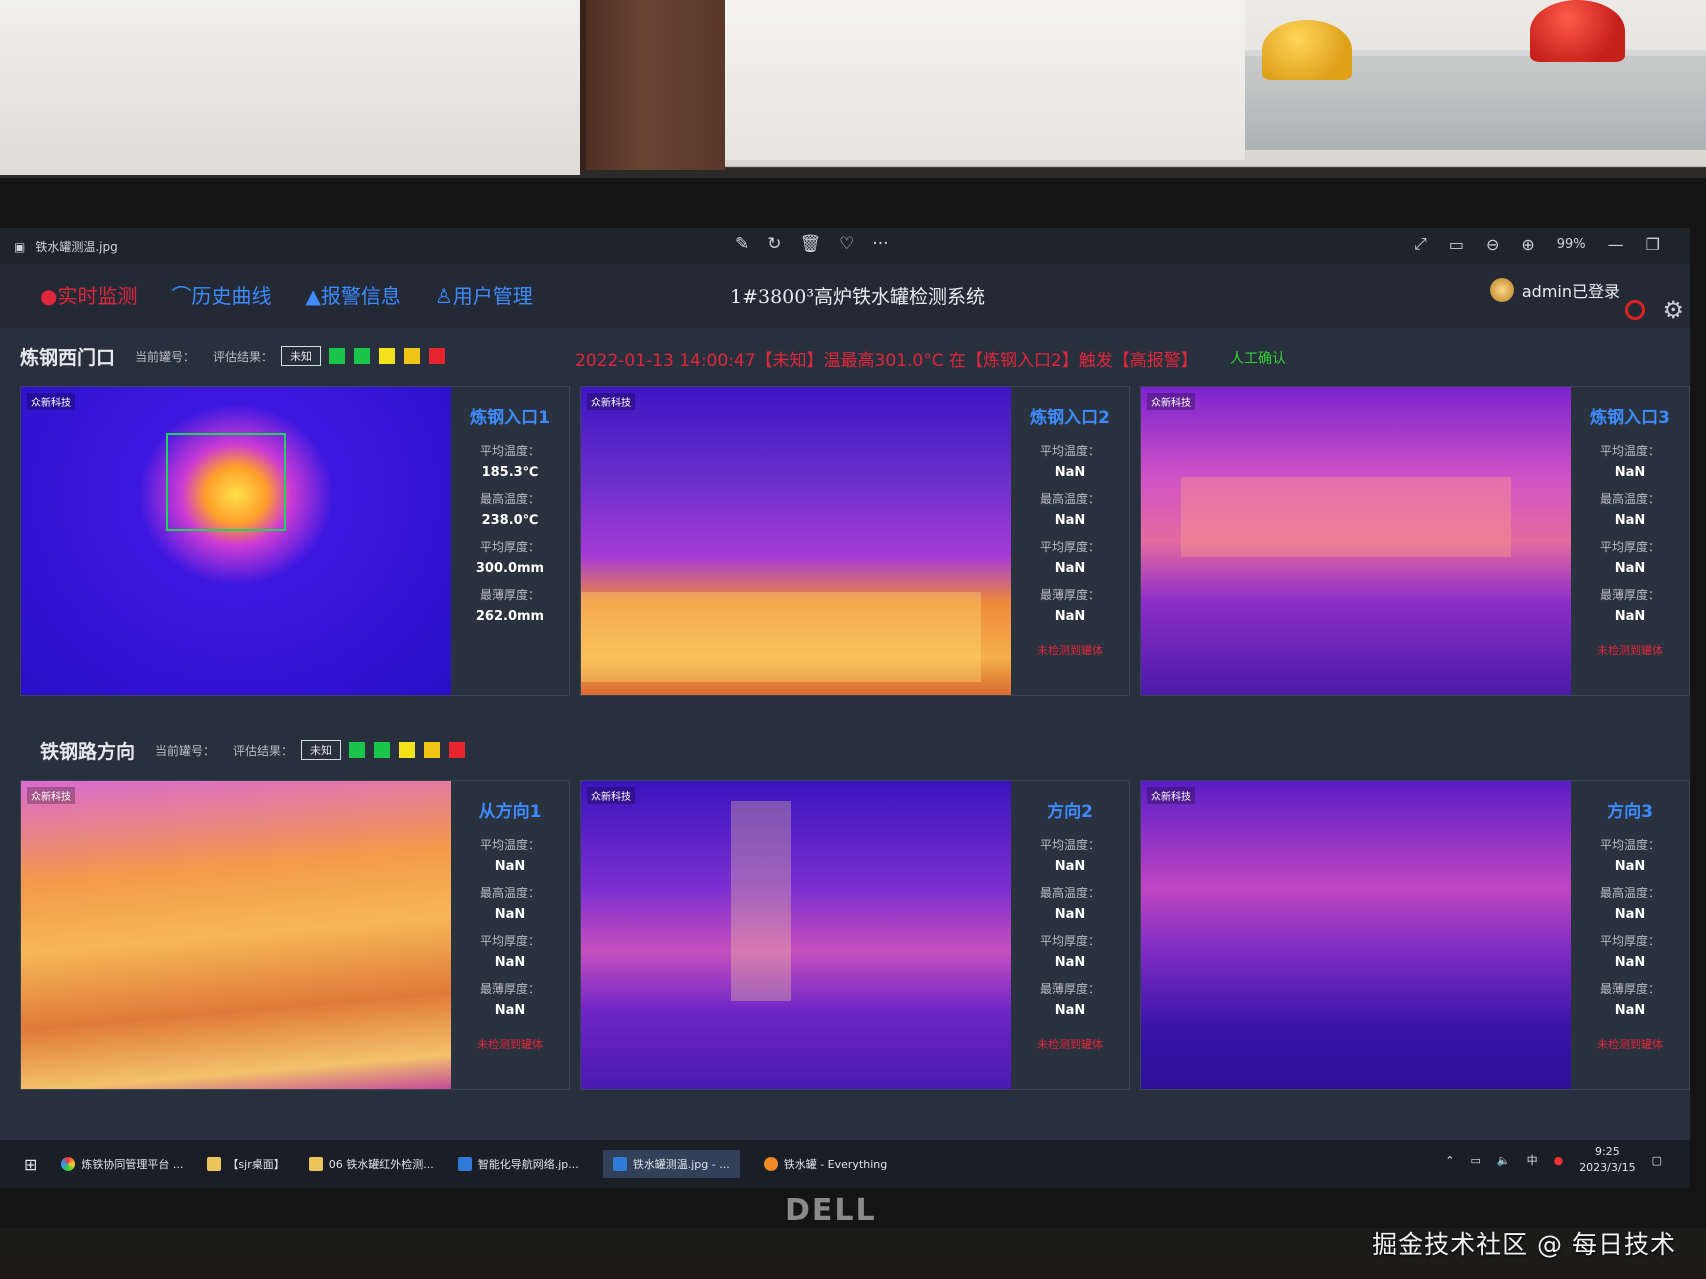 This screenshot has width=1706, height=1279. Describe the element at coordinates (1070, 812) in the screenshot. I see `camera-name: 方向2` at that location.